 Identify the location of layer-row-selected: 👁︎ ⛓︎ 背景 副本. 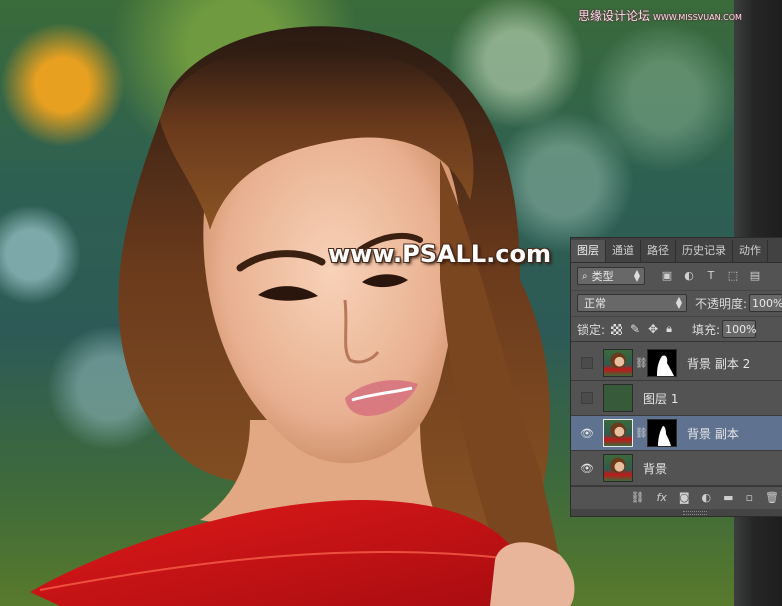
(676, 433).